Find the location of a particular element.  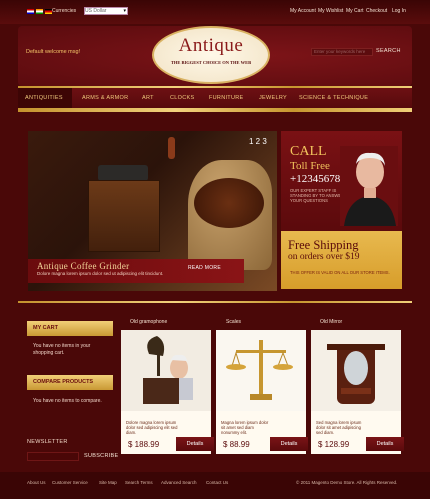

compare-empty-text: You have no items to compare. is located at coordinates (67, 401).